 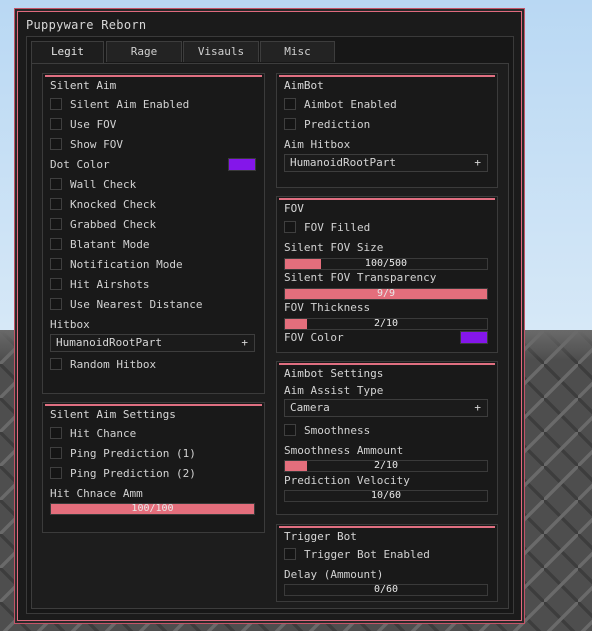 What do you see at coordinates (93, 124) in the screenshot?
I see `toggle-label: Use FOV` at bounding box center [93, 124].